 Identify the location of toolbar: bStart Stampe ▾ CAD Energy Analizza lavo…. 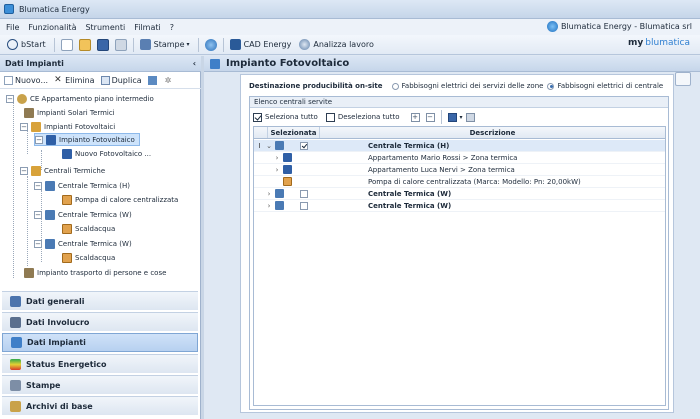
(350, 45).